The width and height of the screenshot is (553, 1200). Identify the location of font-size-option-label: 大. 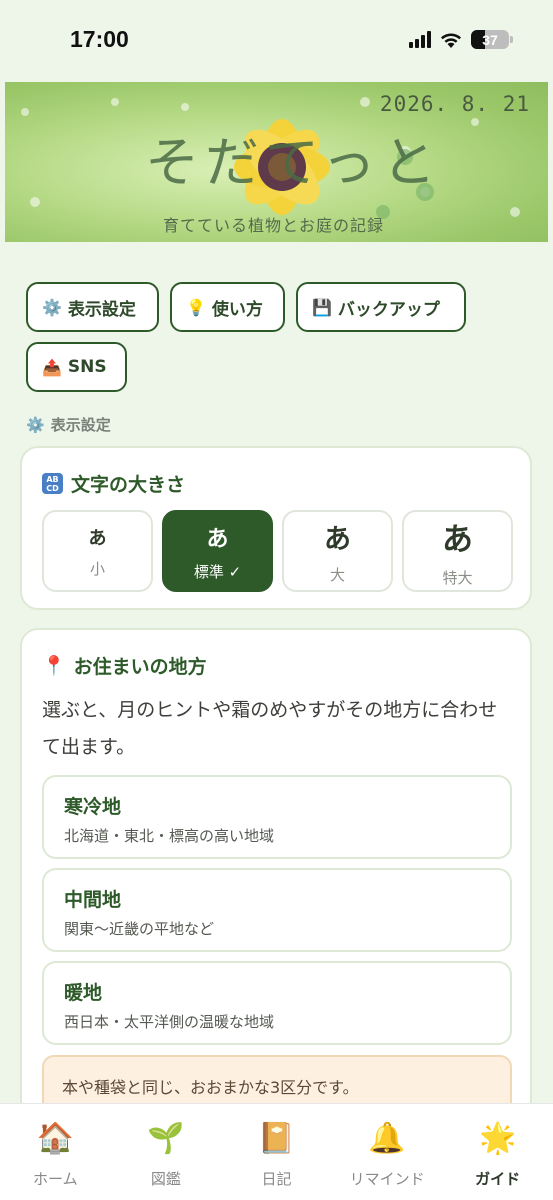
(337, 575).